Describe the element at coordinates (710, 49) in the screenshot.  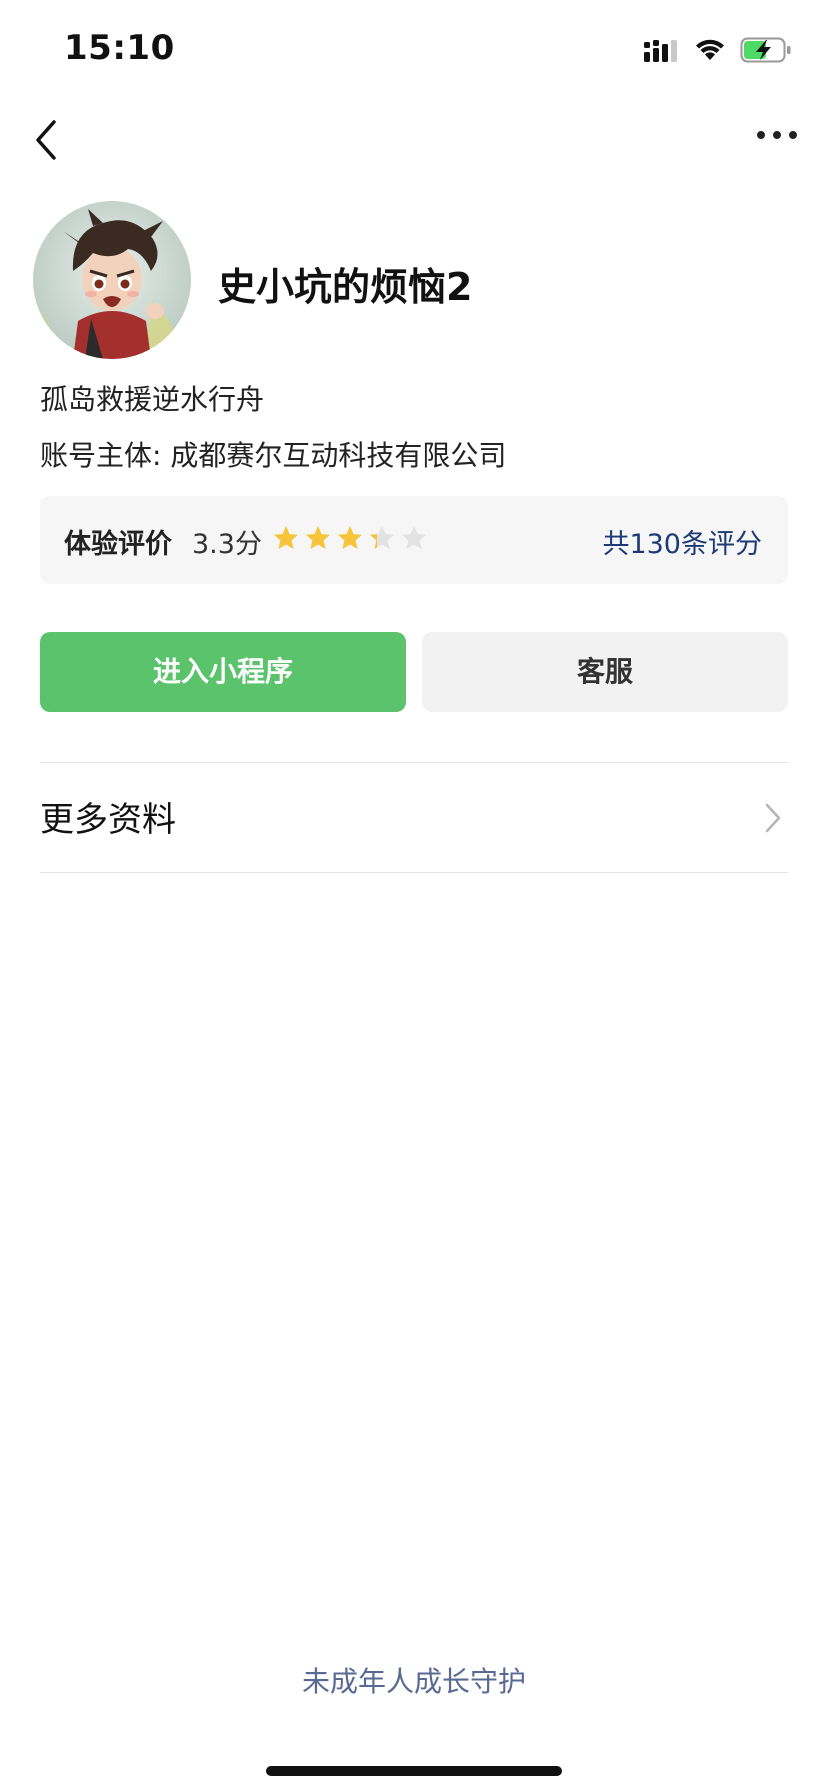
I see `wifi-icon` at that location.